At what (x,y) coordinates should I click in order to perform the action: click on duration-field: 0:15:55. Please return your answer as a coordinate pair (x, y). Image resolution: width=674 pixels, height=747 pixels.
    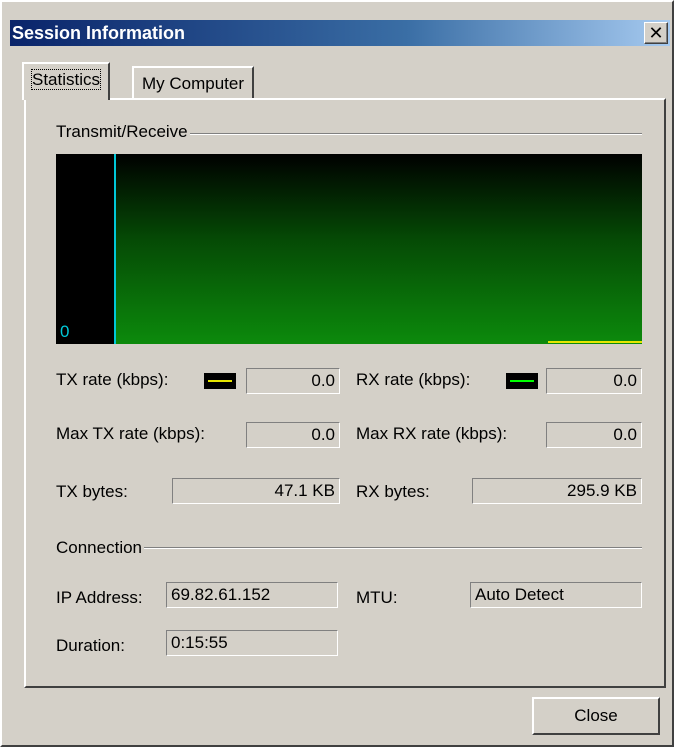
    Looking at the image, I should click on (252, 643).